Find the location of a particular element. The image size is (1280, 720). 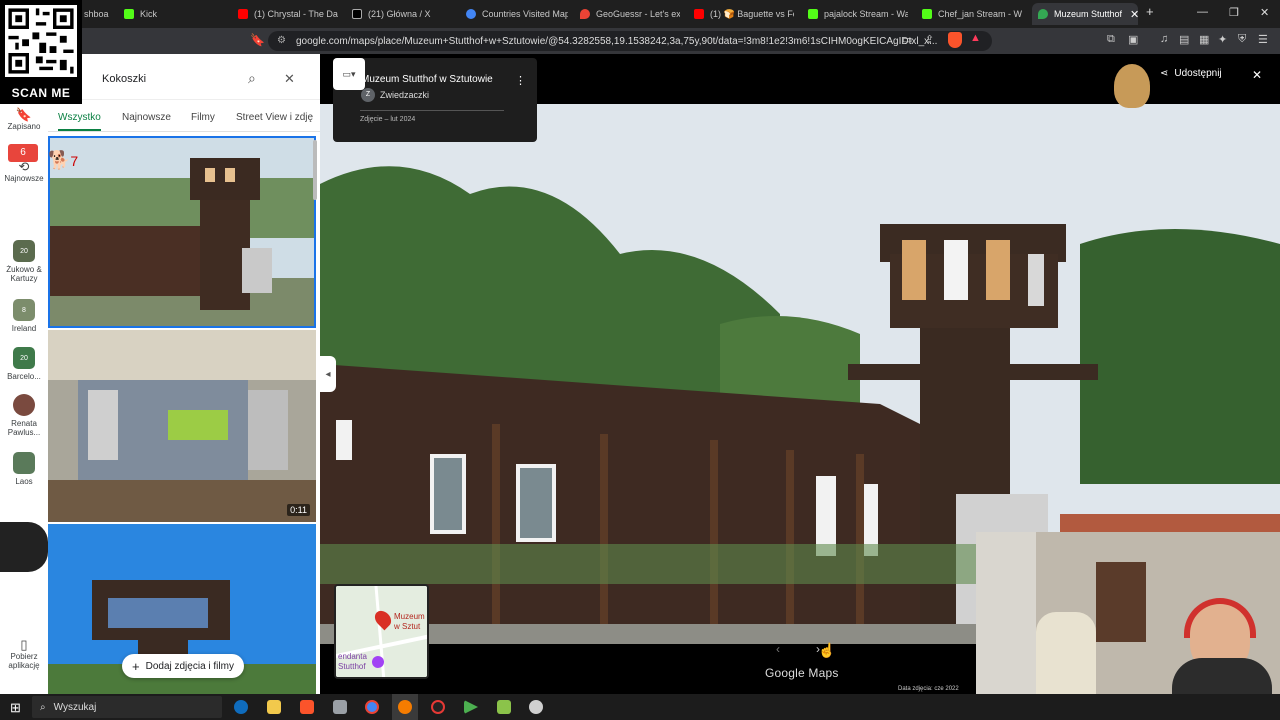

file-explorer-icon is located at coordinates (274, 707).